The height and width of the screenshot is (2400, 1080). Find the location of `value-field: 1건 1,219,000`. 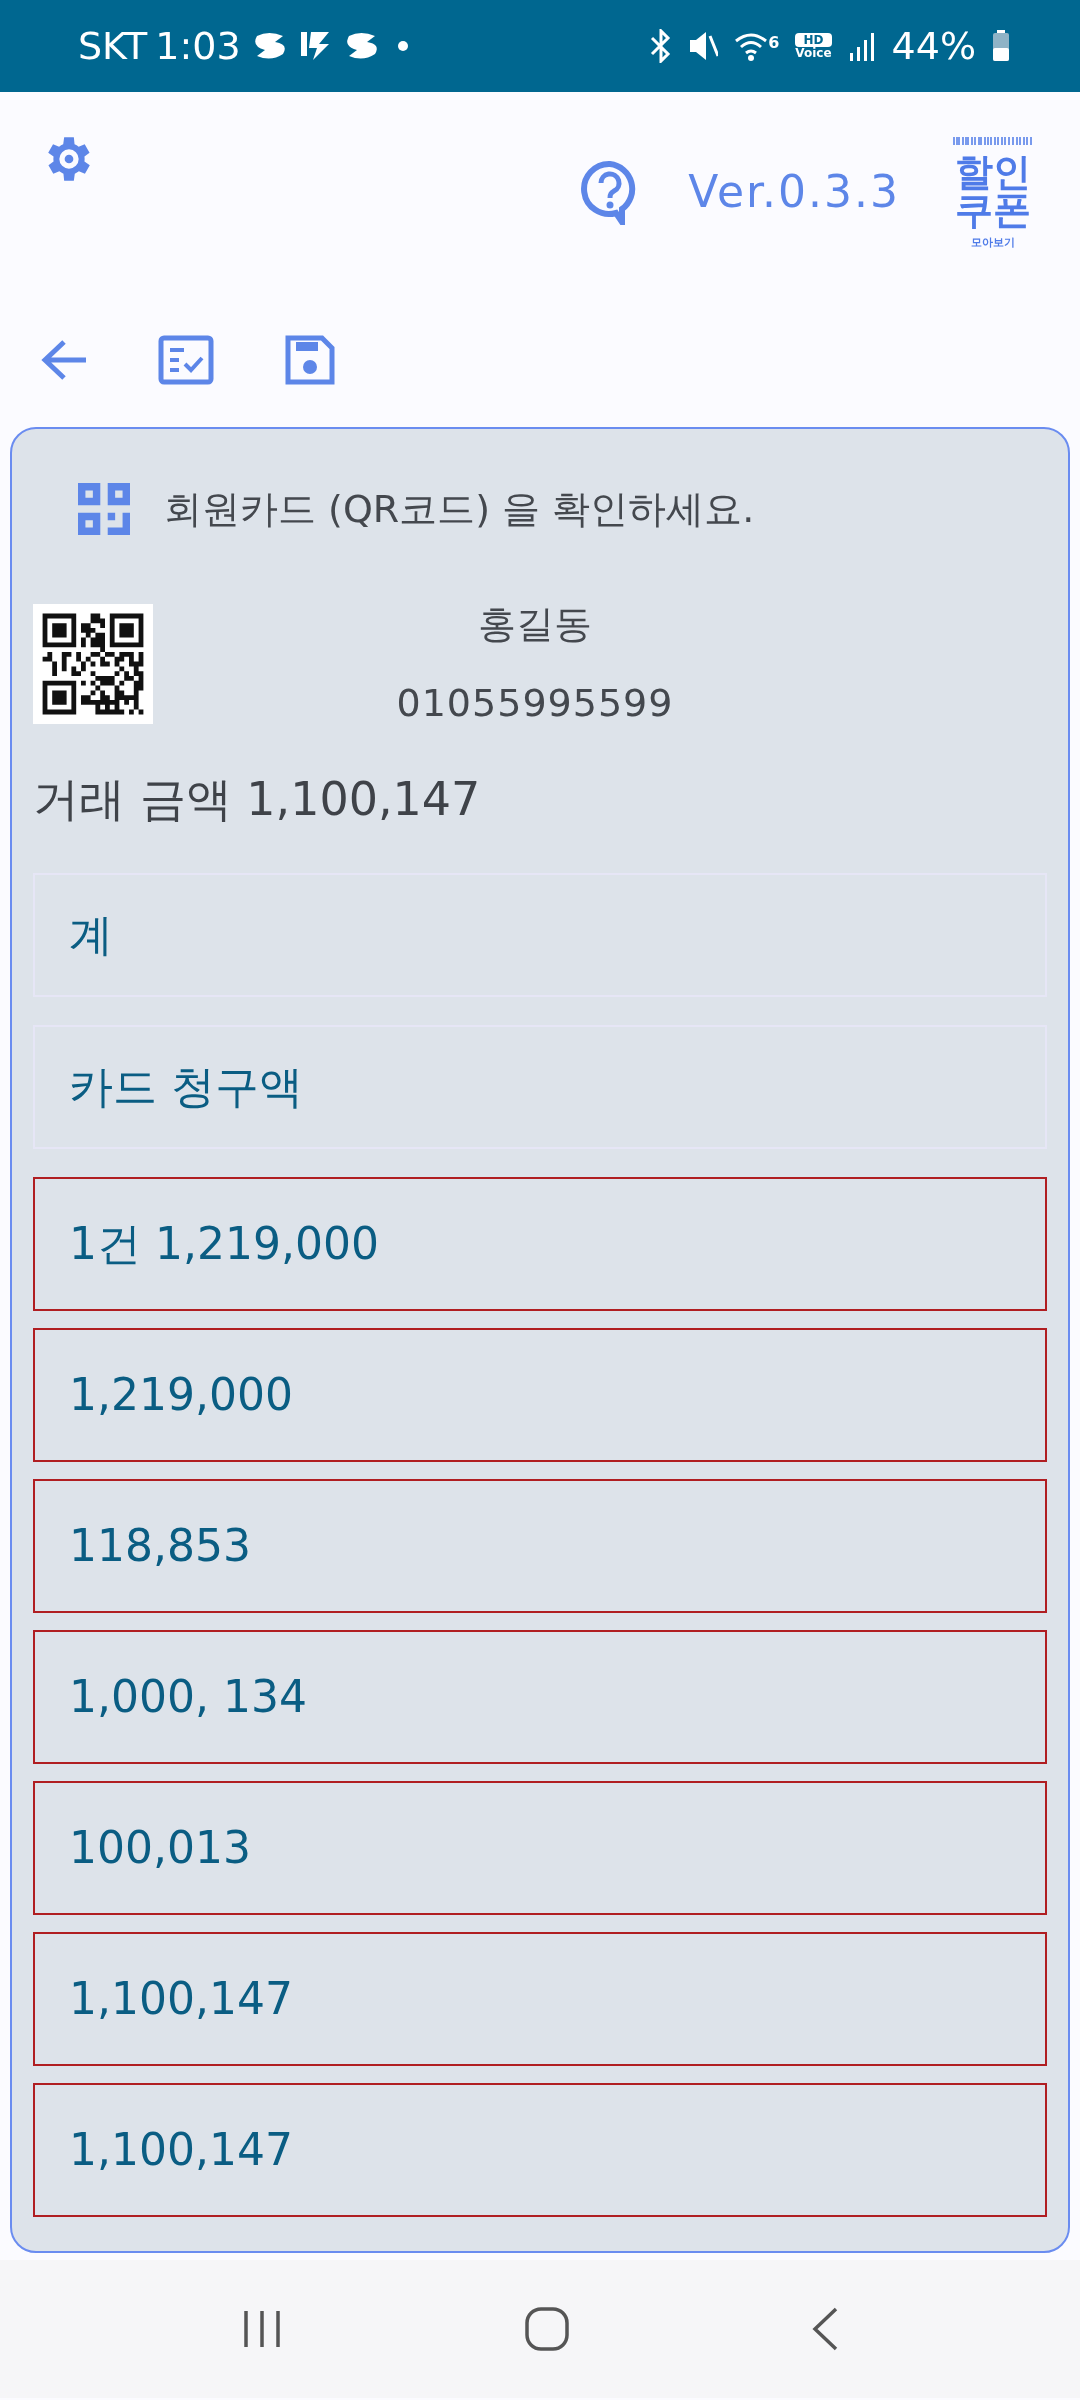

value-field: 1건 1,219,000 is located at coordinates (540, 1244).